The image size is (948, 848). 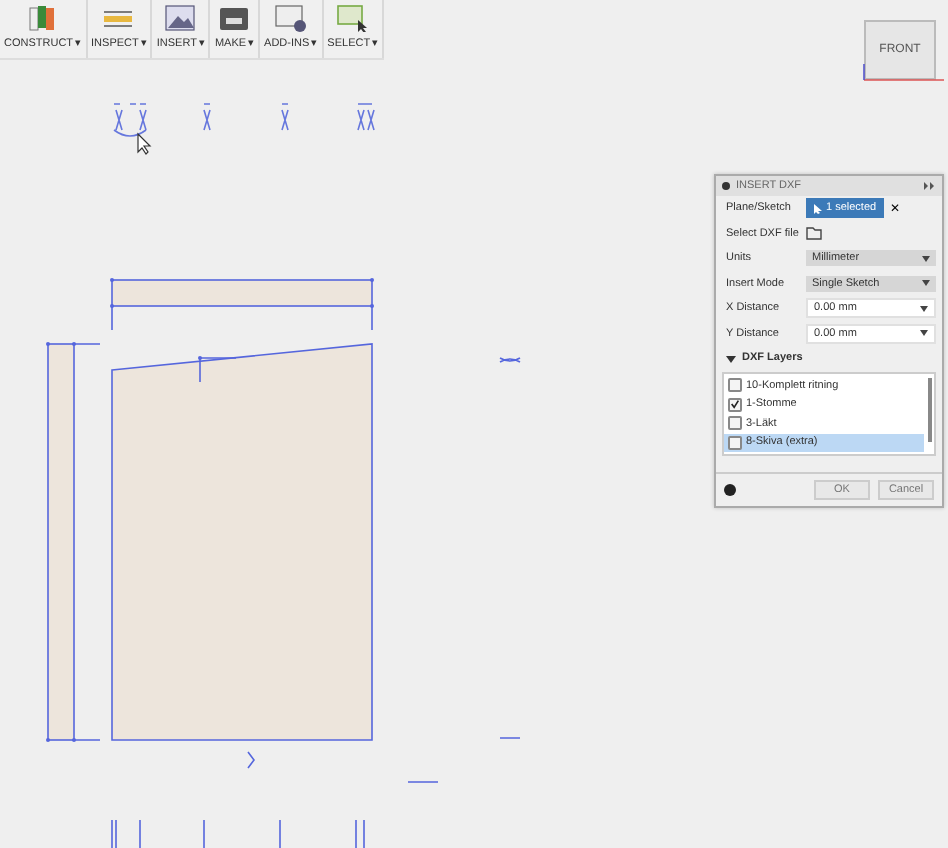 I want to click on expand-icon, so click(x=930, y=186).